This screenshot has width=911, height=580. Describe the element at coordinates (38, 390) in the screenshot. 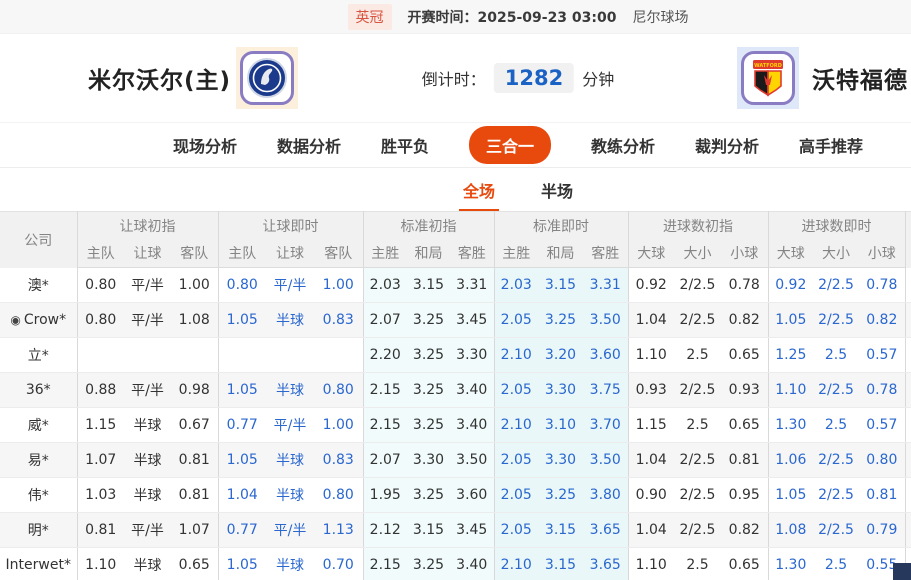

I see `company-name: 36*` at that location.